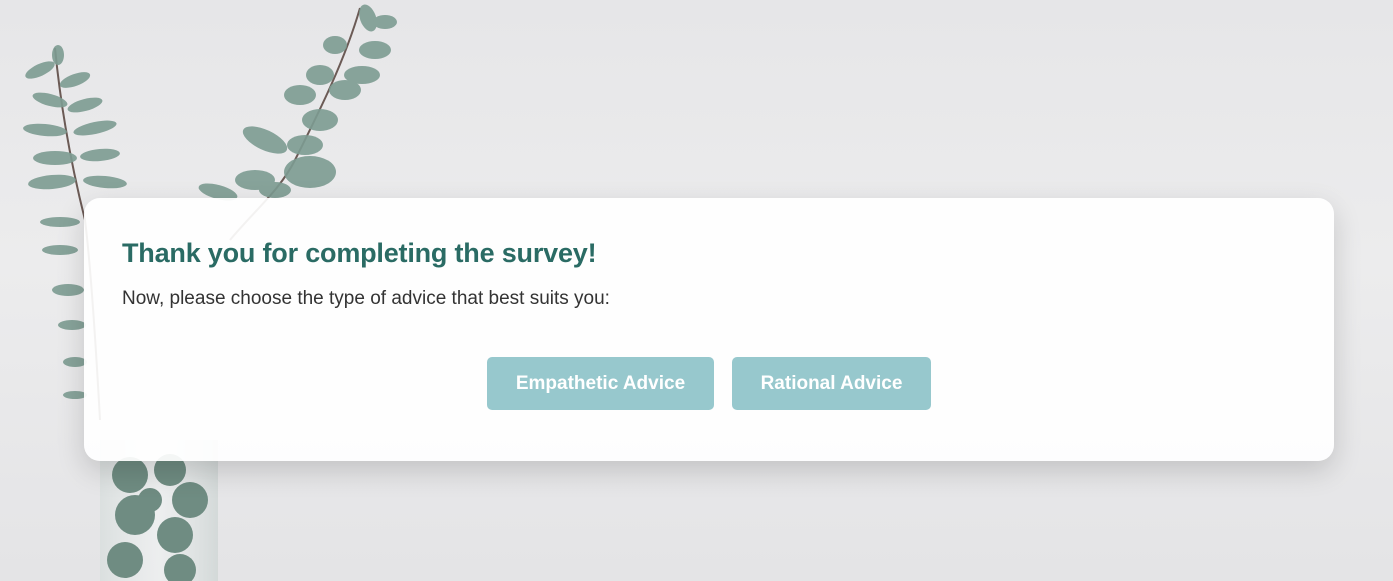 Image resolution: width=1393 pixels, height=581 pixels. Describe the element at coordinates (831, 383) in the screenshot. I see `rational-advice-button: Rational Advice` at that location.